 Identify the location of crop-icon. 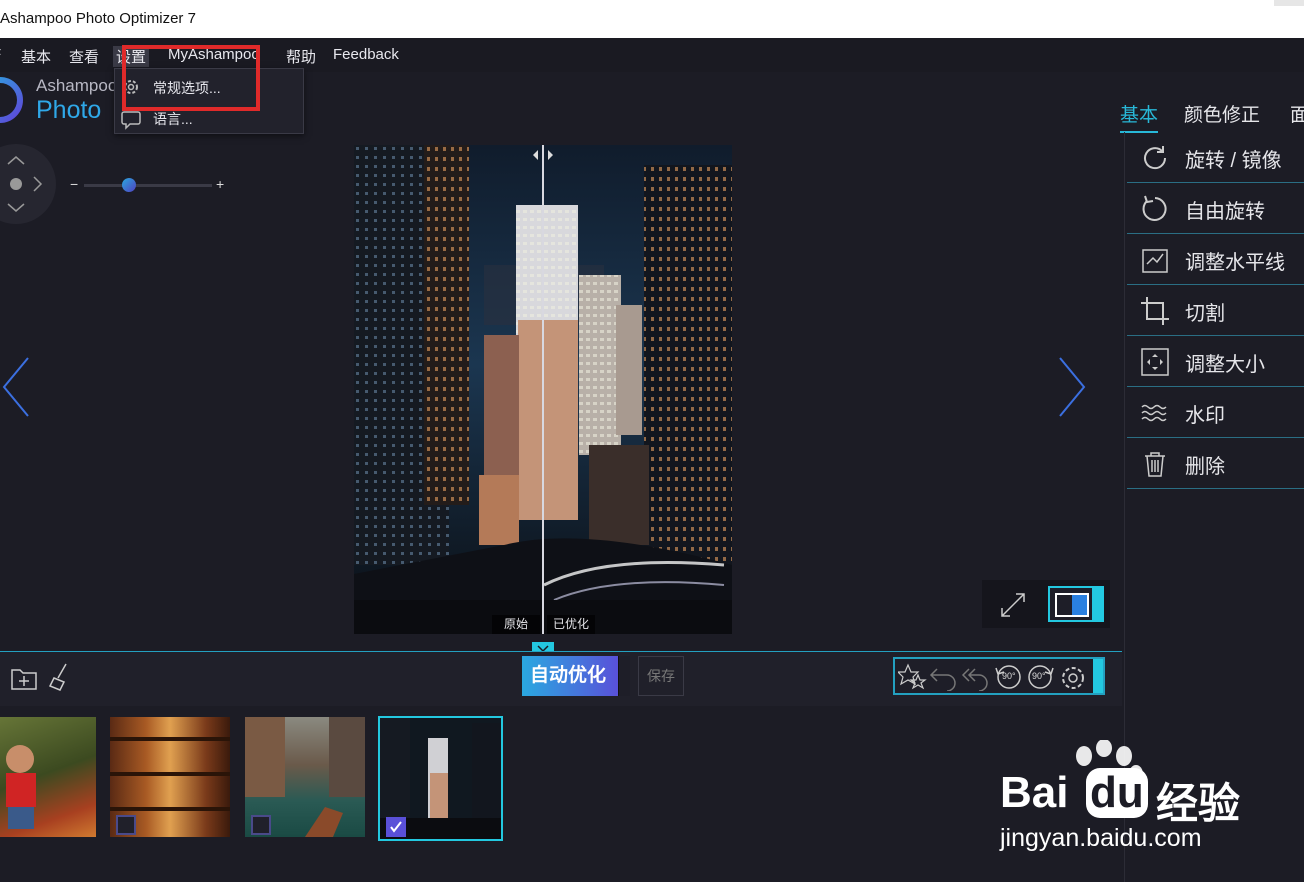
(1155, 311).